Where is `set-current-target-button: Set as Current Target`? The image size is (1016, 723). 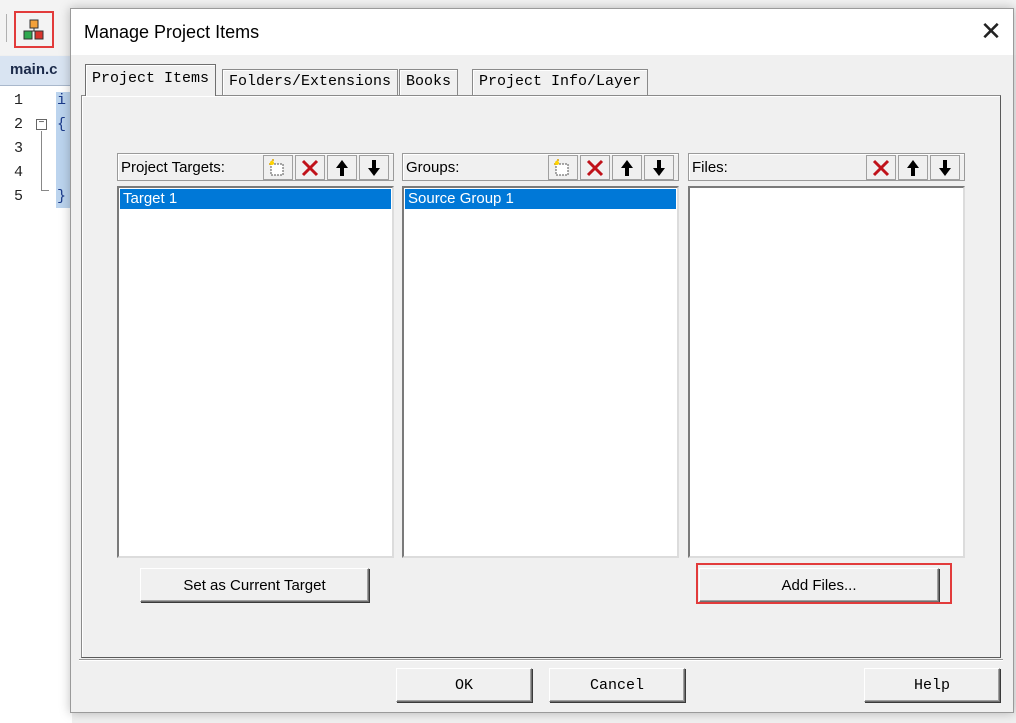 set-current-target-button: Set as Current Target is located at coordinates (254, 585).